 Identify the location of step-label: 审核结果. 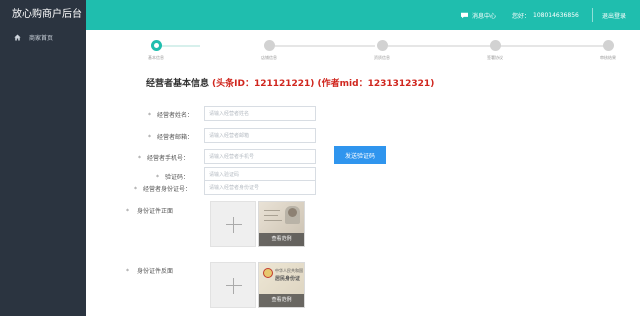
(608, 57).